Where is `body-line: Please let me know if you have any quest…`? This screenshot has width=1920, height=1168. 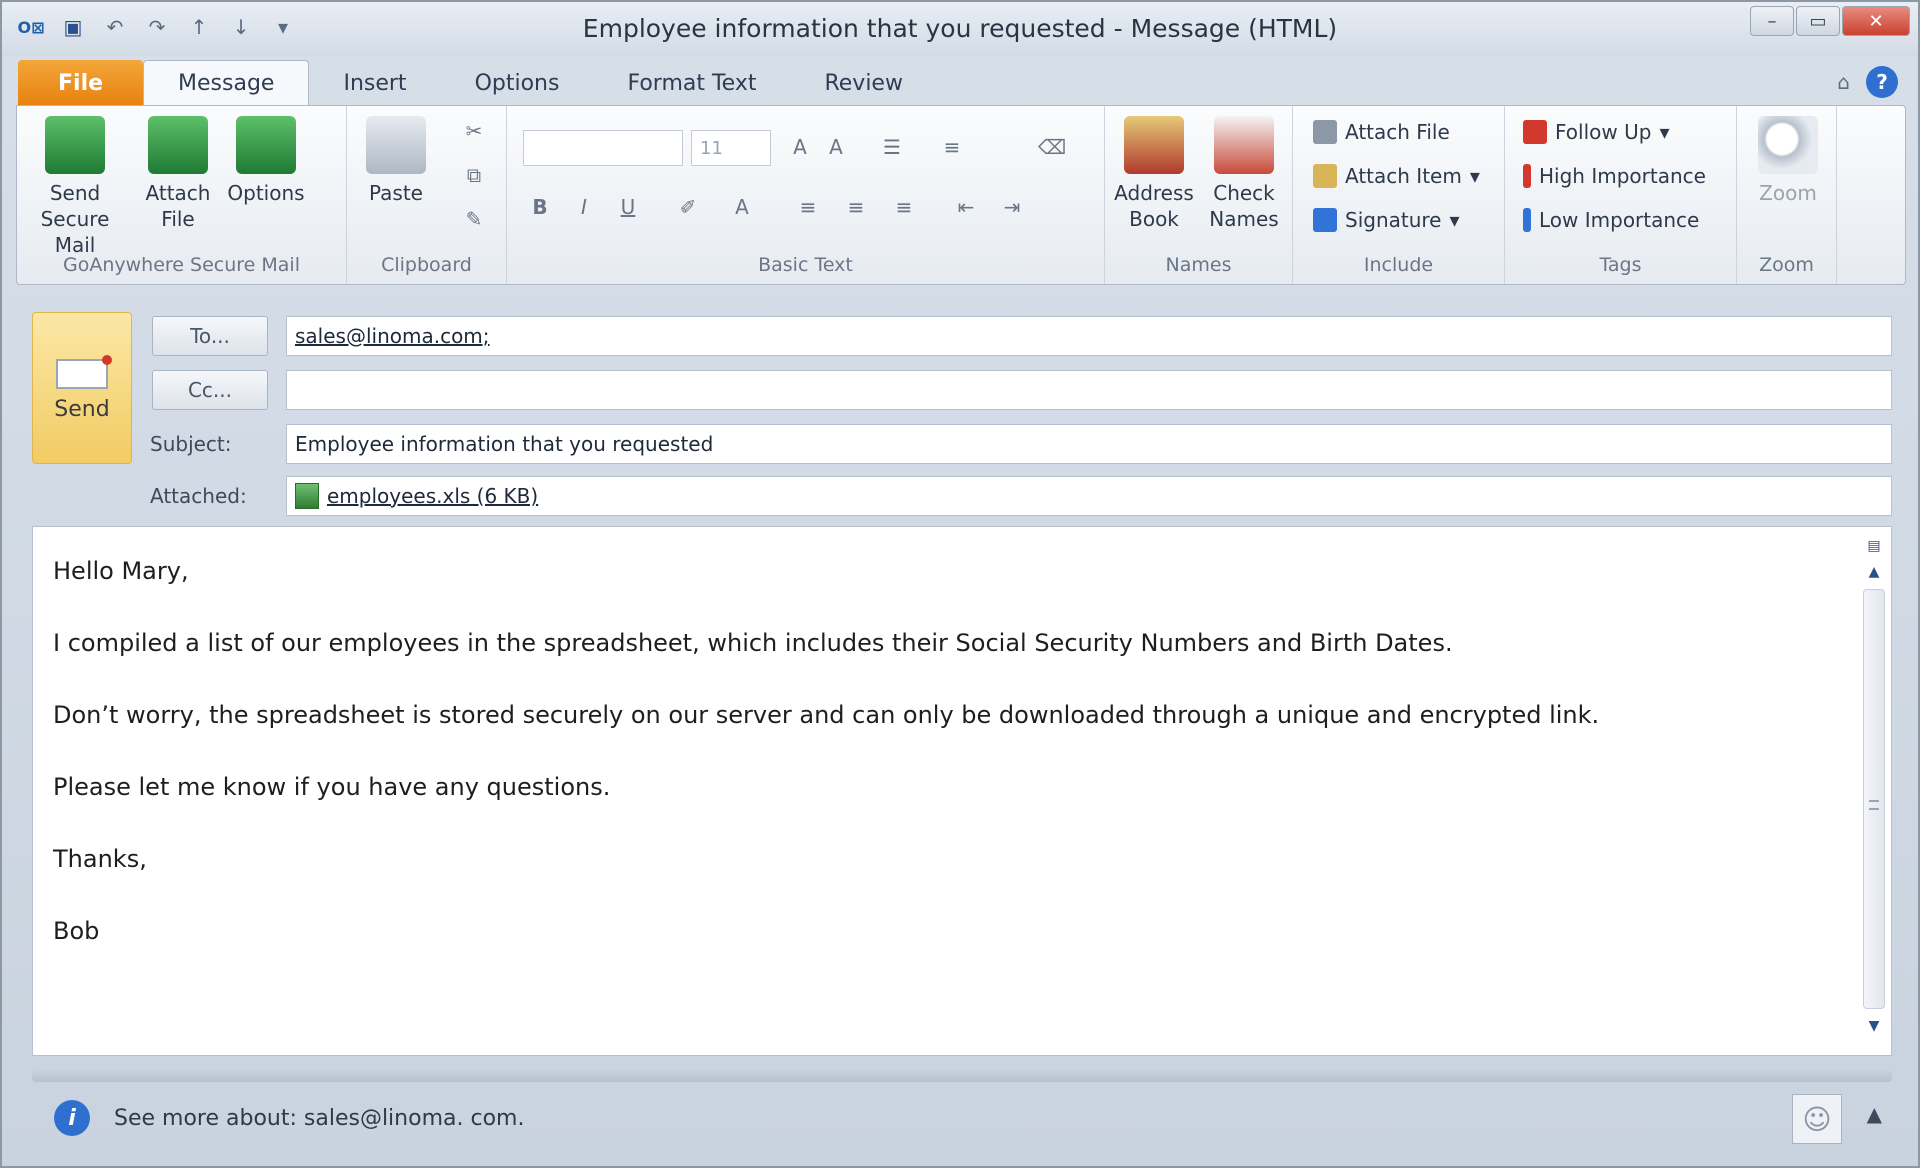
body-line: Please let me know if you have any quest… is located at coordinates (332, 787).